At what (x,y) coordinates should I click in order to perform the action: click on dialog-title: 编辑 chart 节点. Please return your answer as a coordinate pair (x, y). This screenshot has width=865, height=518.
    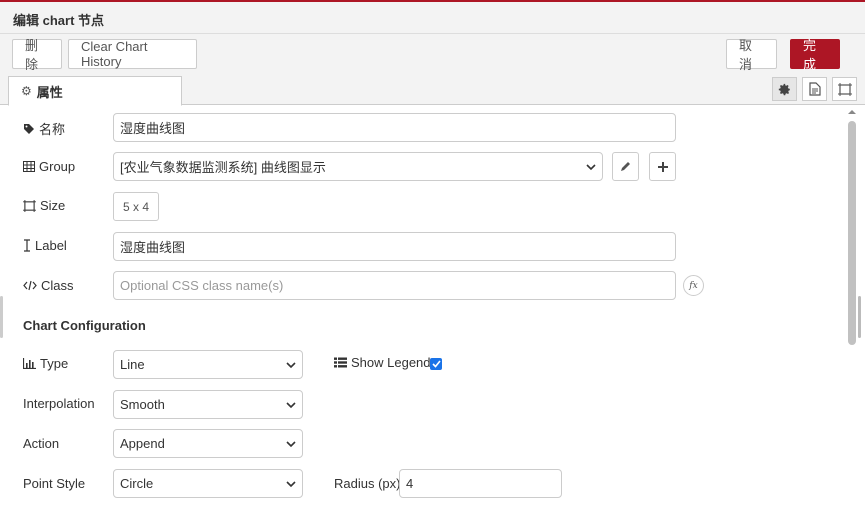
    Looking at the image, I should click on (59, 20).